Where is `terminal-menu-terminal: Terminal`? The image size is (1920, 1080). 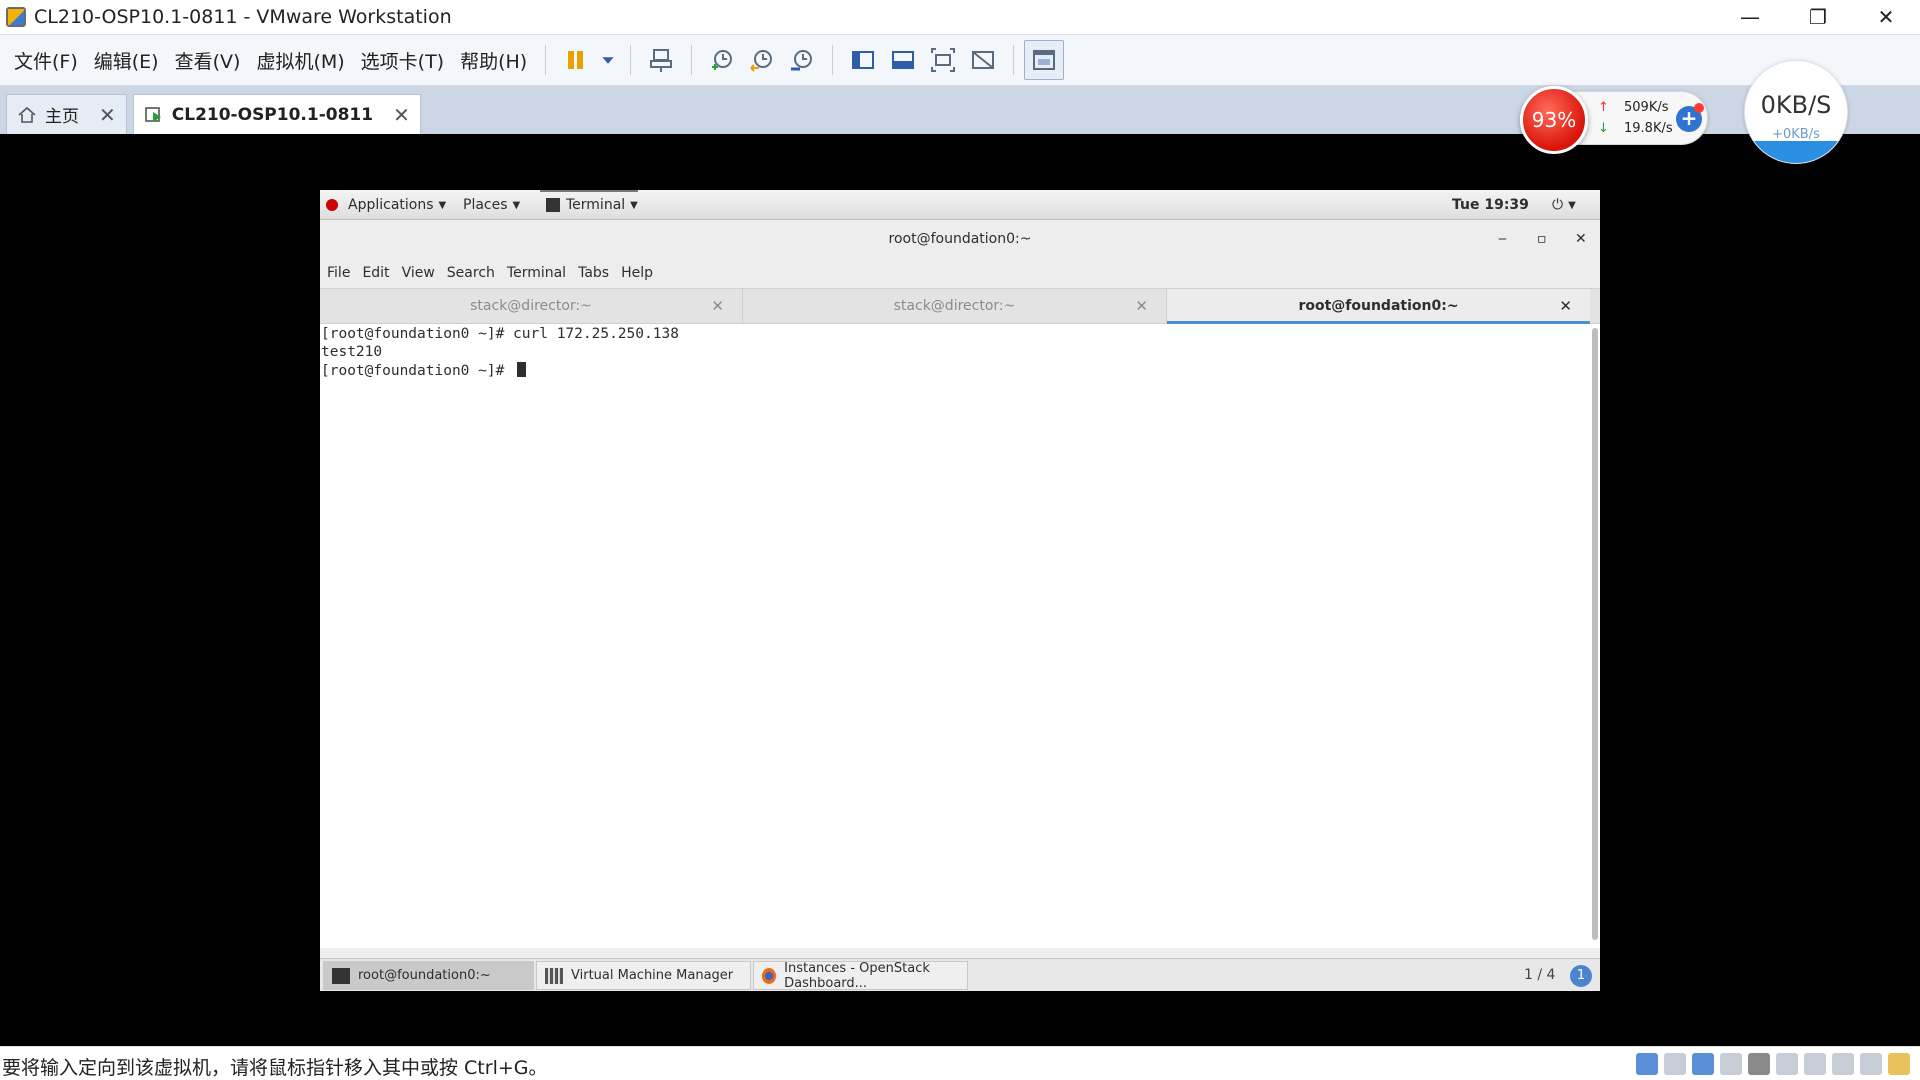
terminal-menu-terminal: Terminal is located at coordinates (536, 273).